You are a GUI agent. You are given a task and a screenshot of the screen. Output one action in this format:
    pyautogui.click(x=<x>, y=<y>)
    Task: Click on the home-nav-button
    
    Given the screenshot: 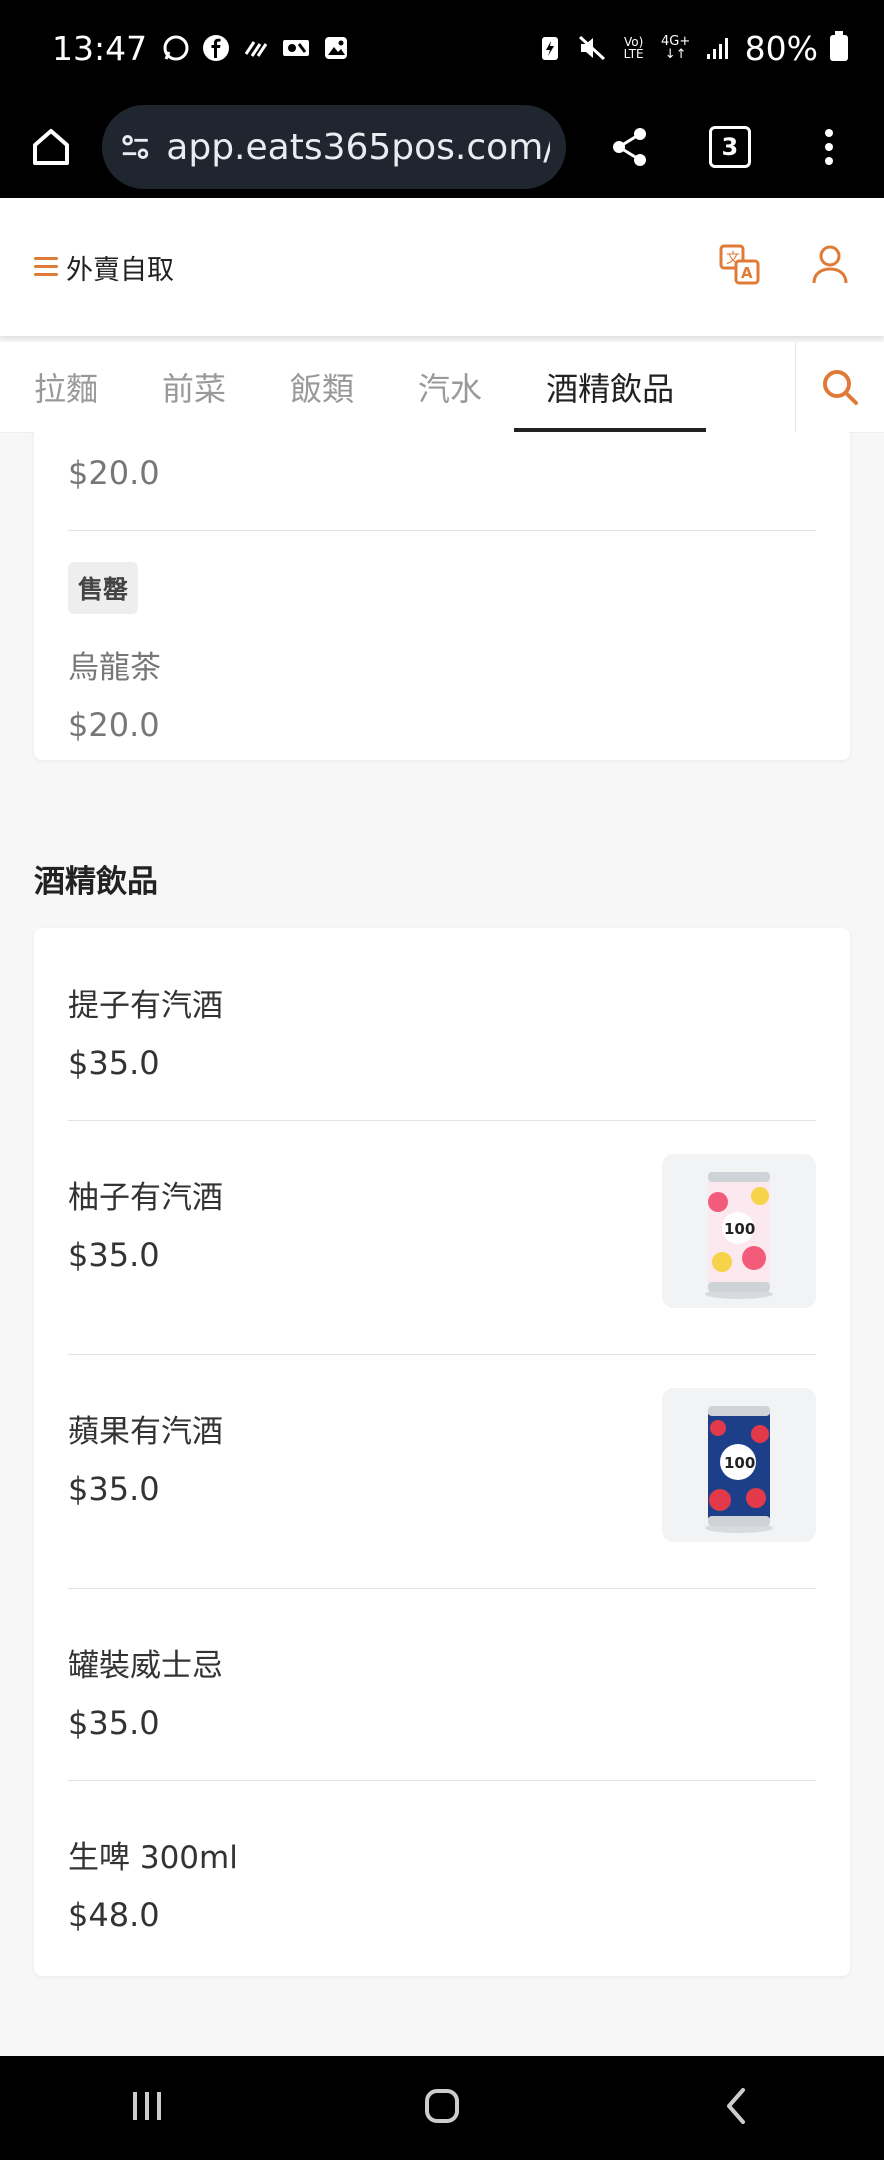 What is the action you would take?
    pyautogui.click(x=442, y=2108)
    